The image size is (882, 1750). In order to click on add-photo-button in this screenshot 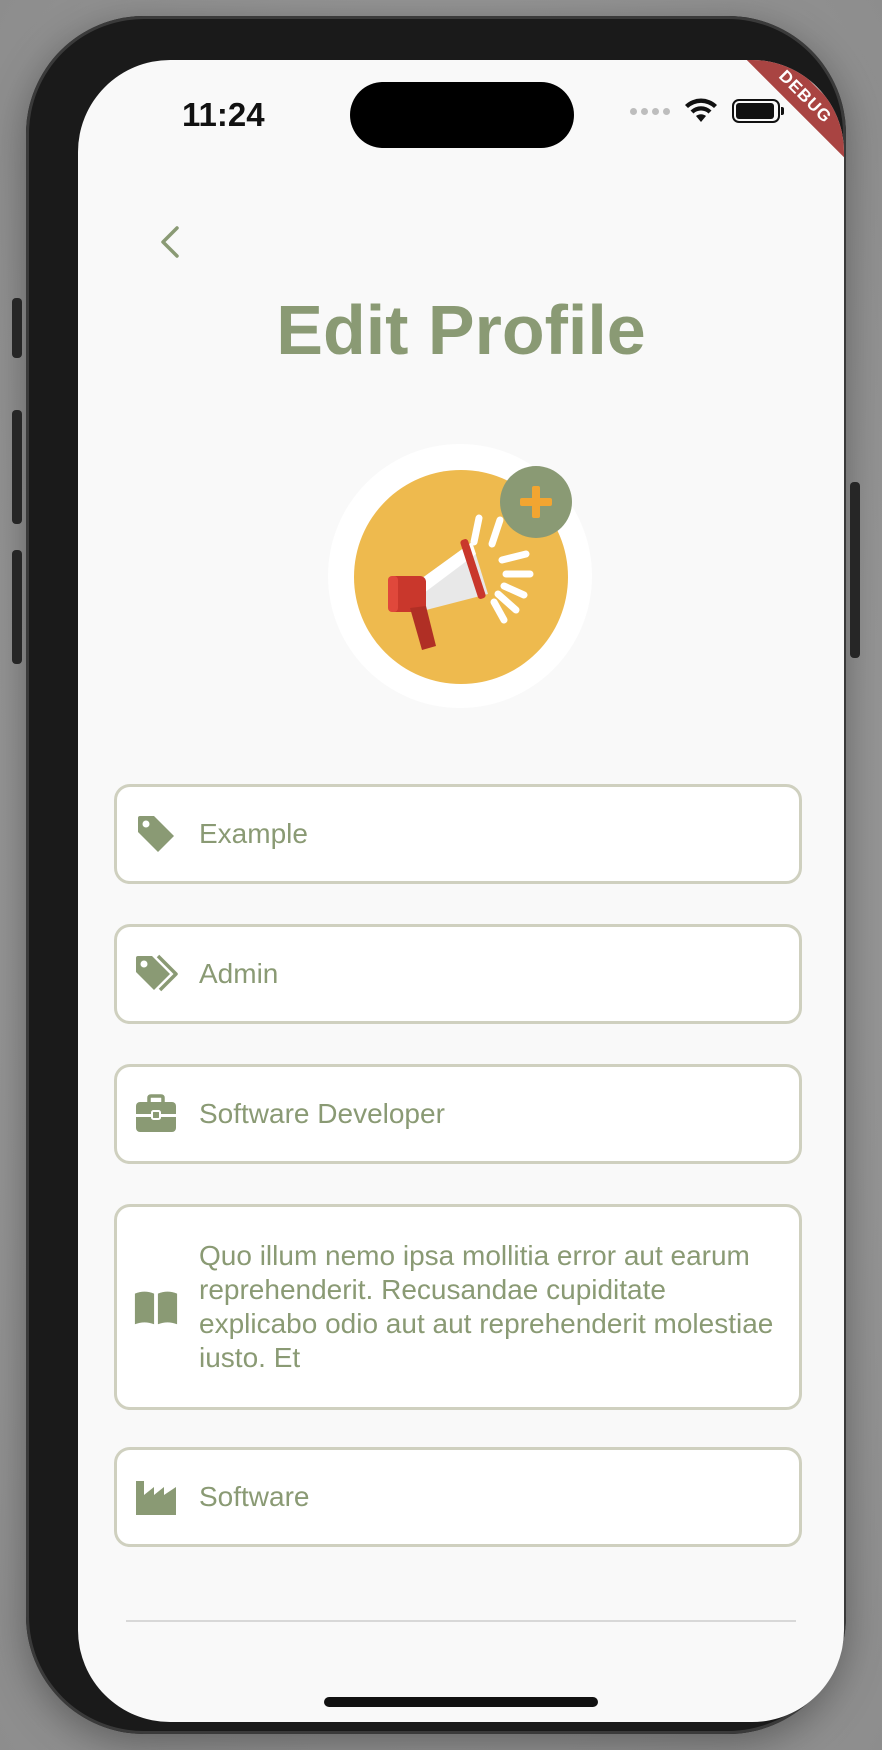, I will do `click(536, 502)`.